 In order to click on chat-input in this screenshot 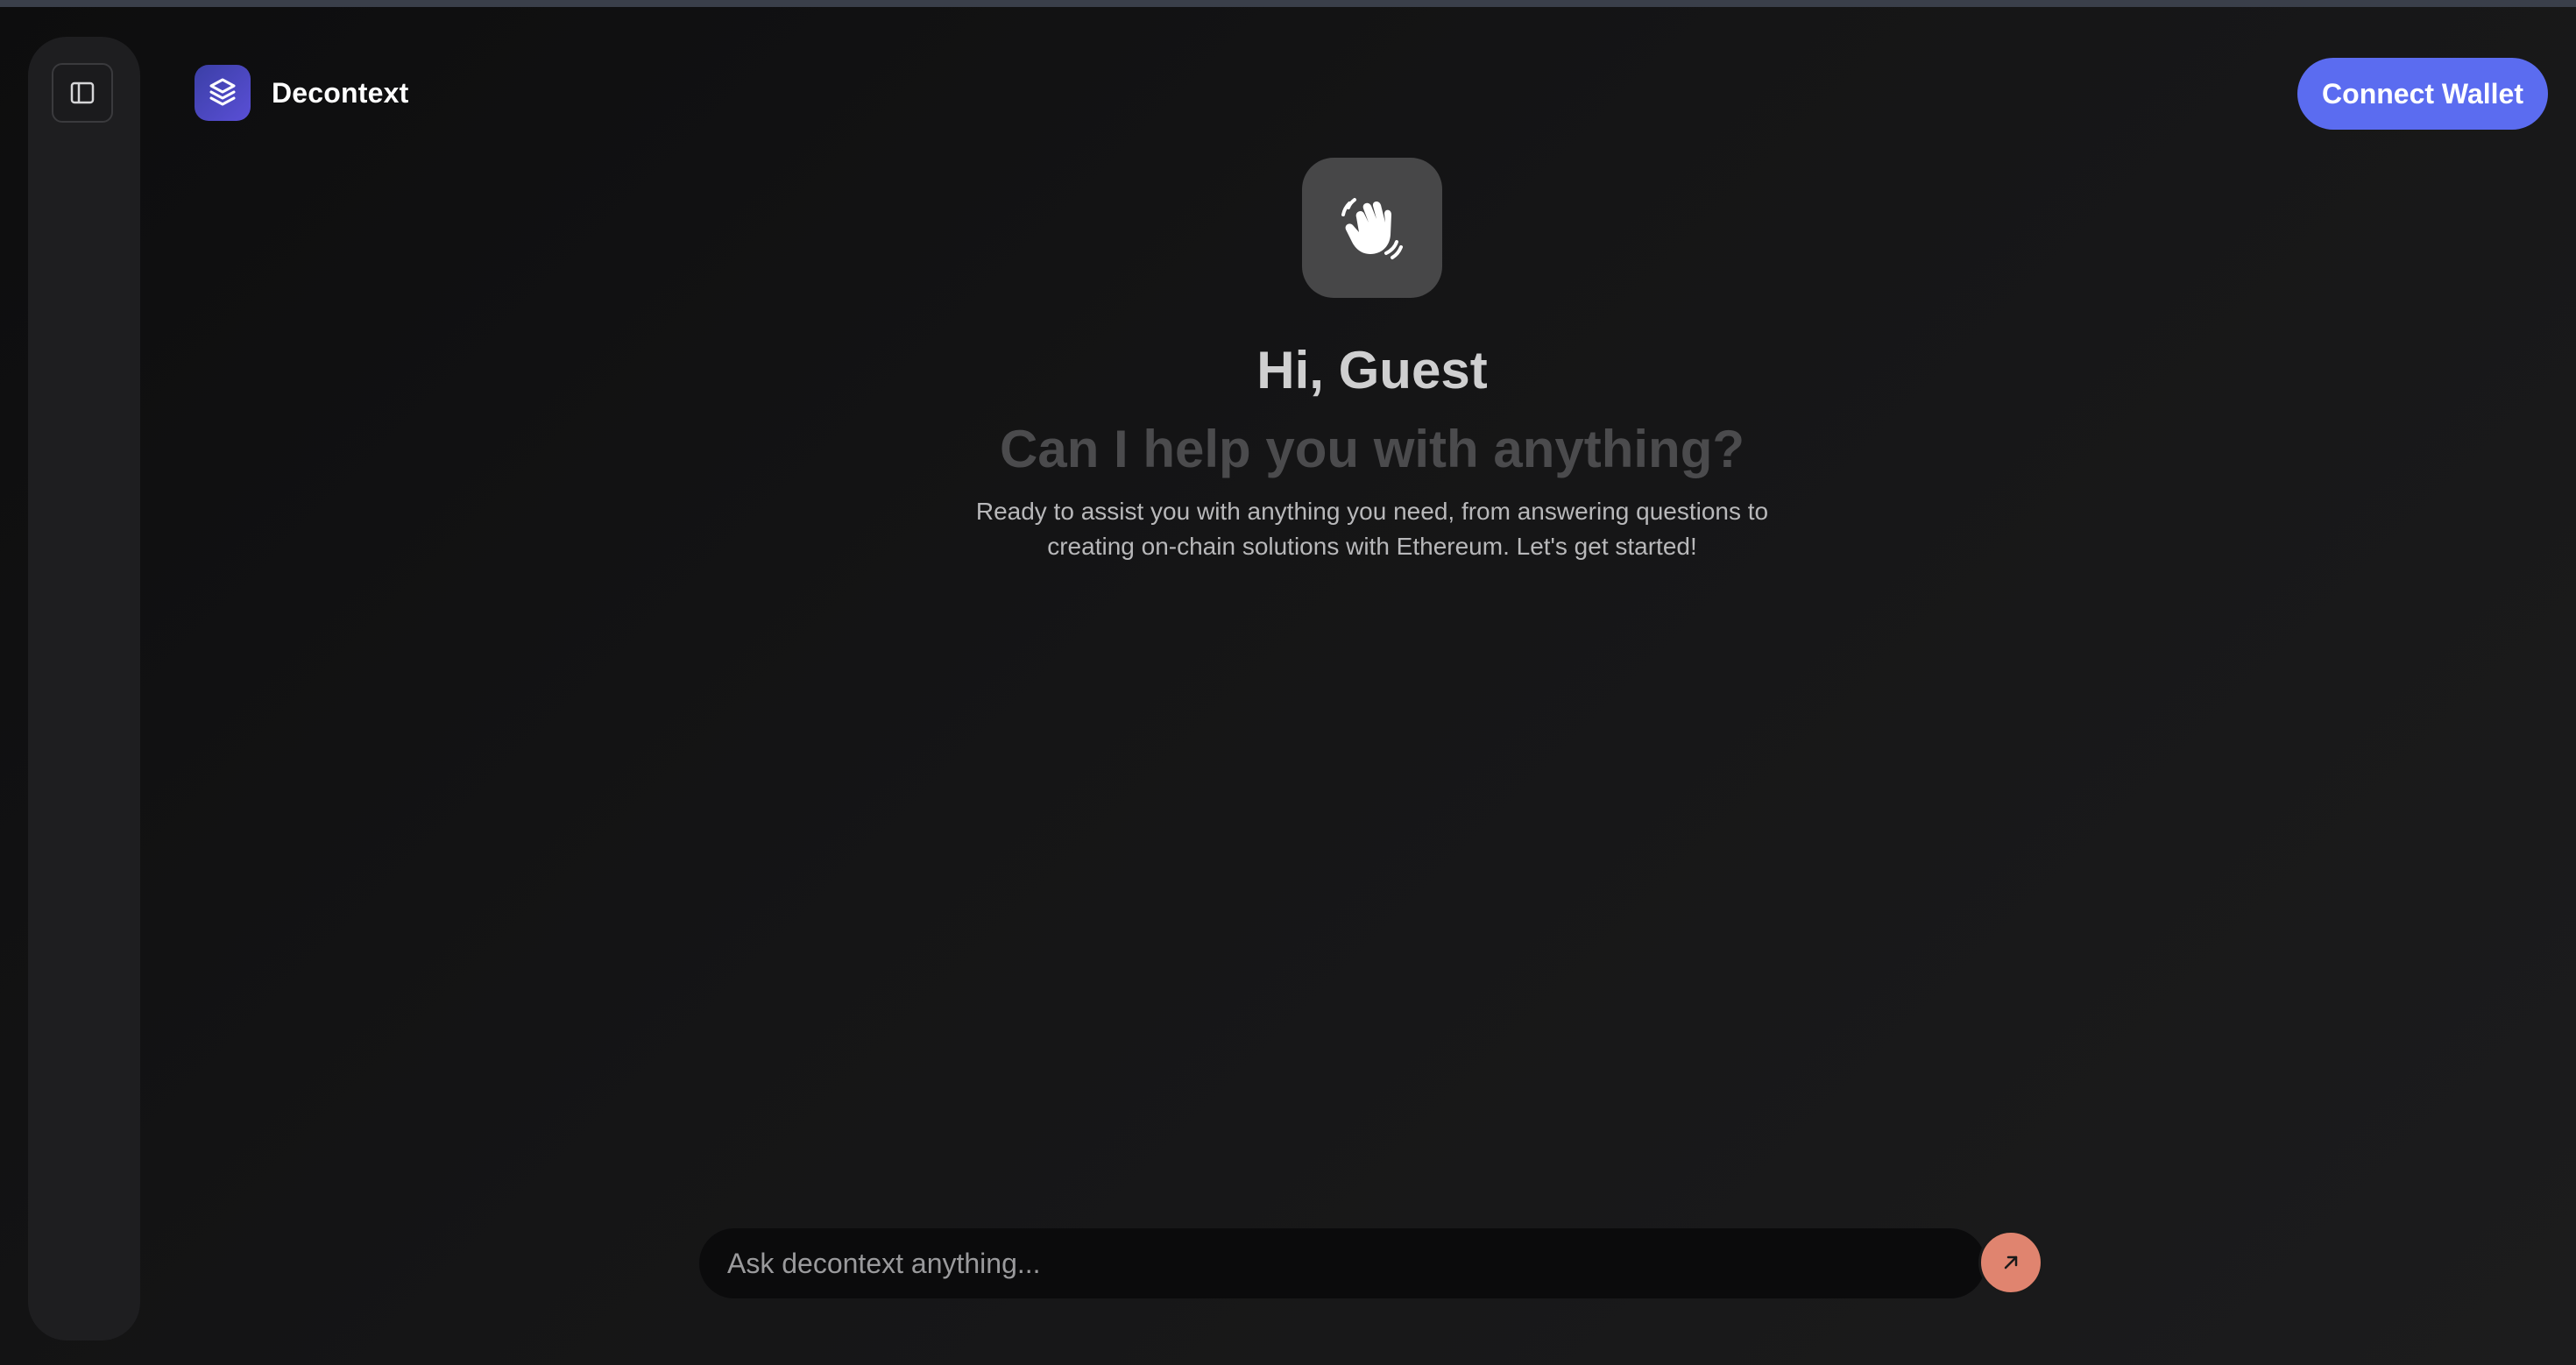, I will do `click(1342, 1263)`.